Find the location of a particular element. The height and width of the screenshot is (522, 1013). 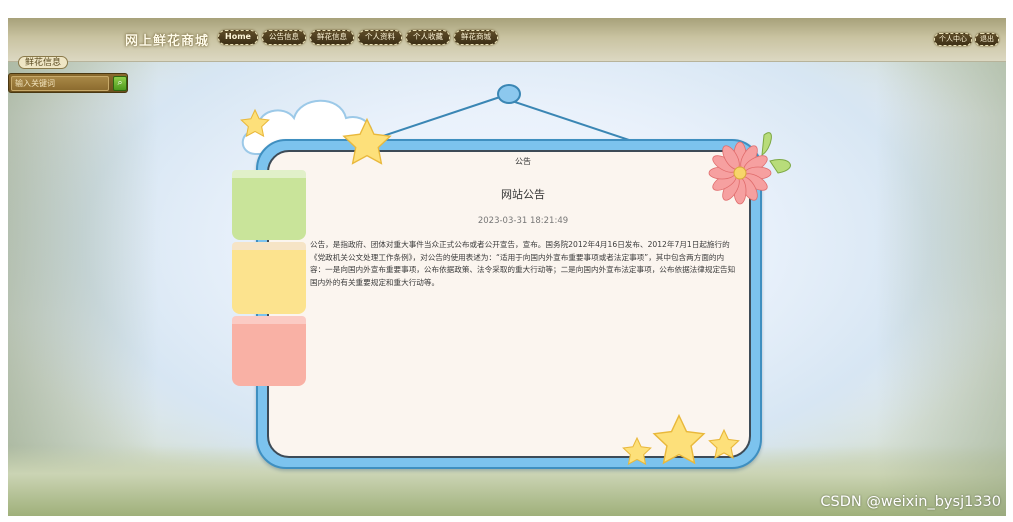

notice-title: 网站公告 is located at coordinates (523, 194).